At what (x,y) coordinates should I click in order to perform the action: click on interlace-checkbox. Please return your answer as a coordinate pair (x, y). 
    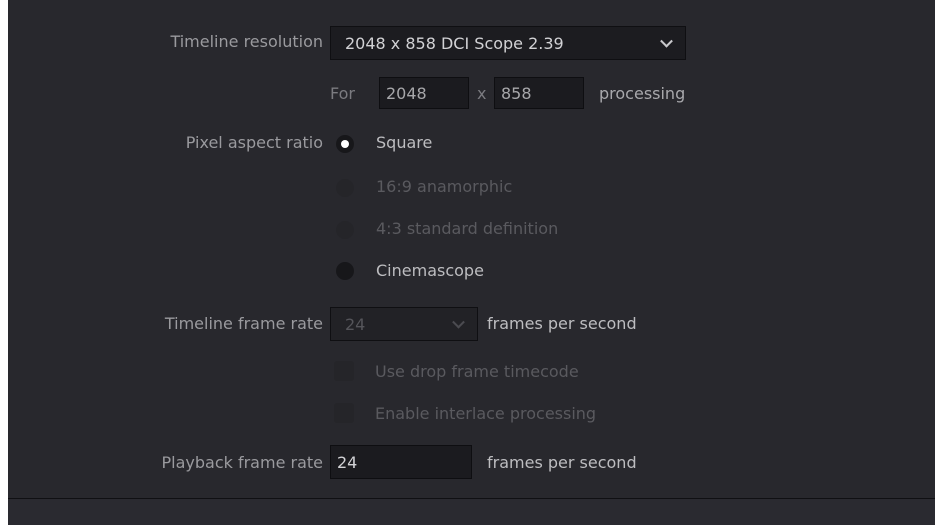
    Looking at the image, I should click on (344, 413).